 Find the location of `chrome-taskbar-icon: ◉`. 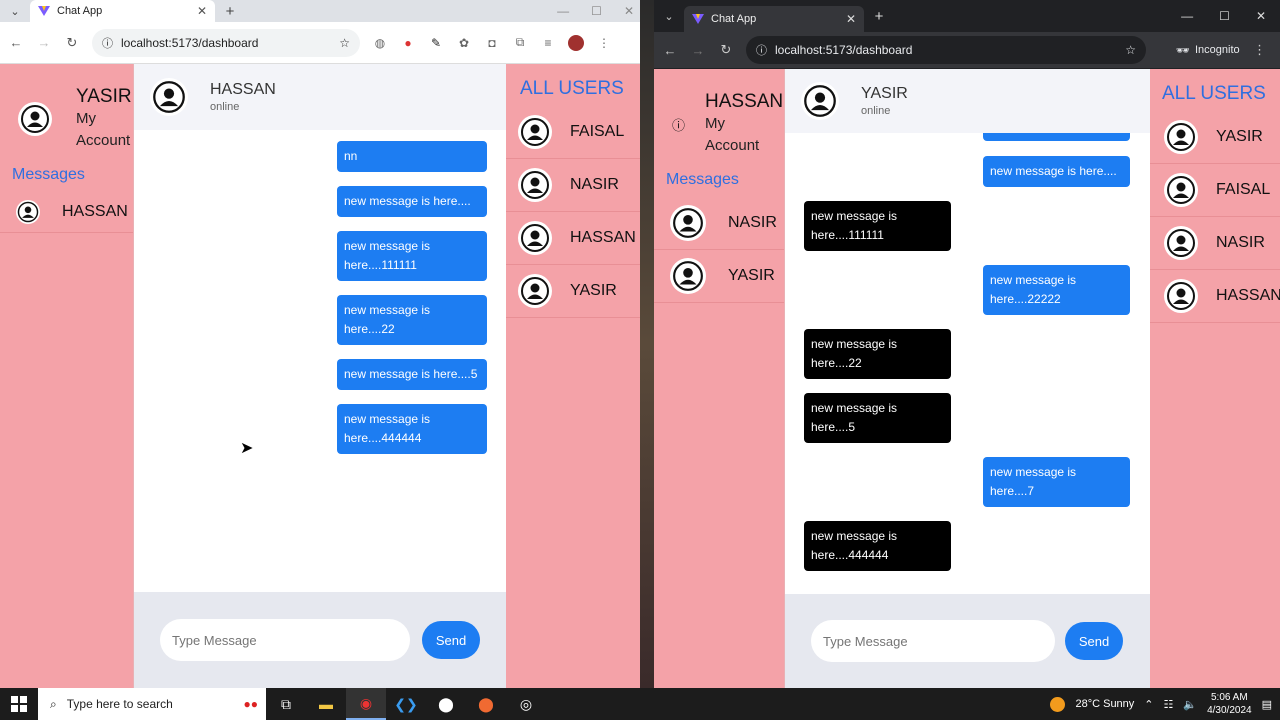

chrome-taskbar-icon: ◉ is located at coordinates (366, 704).